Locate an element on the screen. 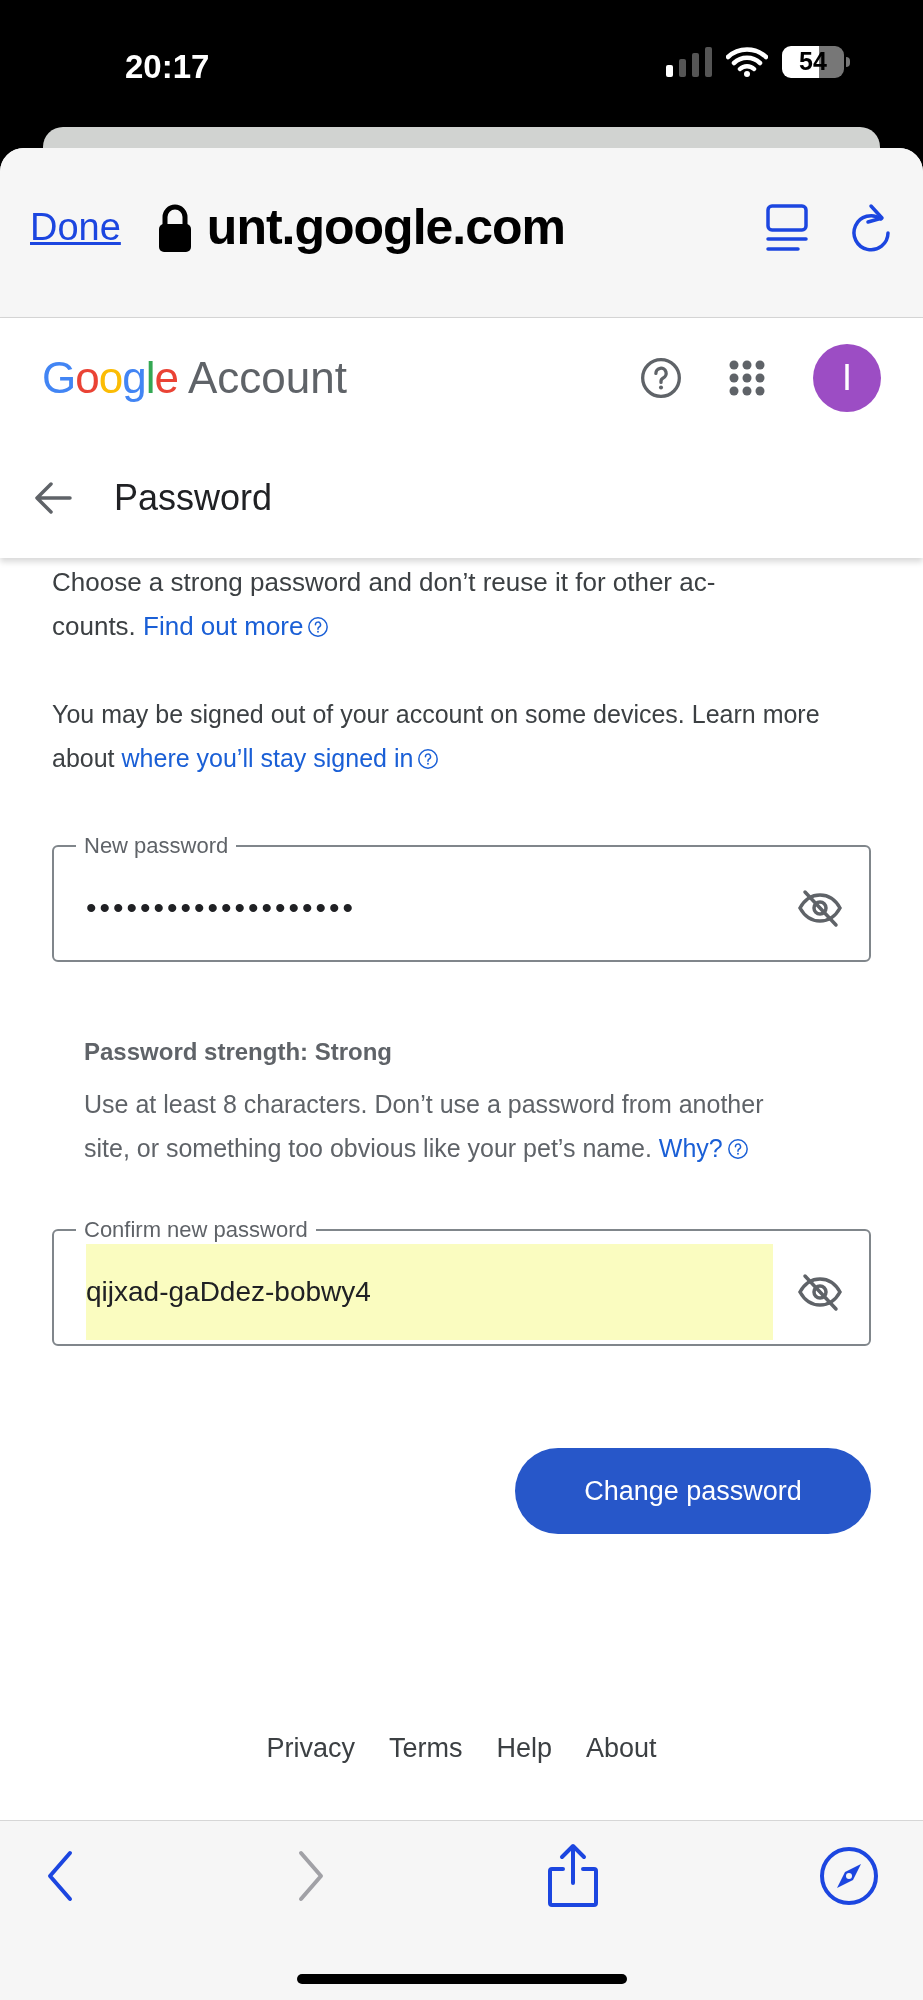  why-link: Why? is located at coordinates (703, 1148).